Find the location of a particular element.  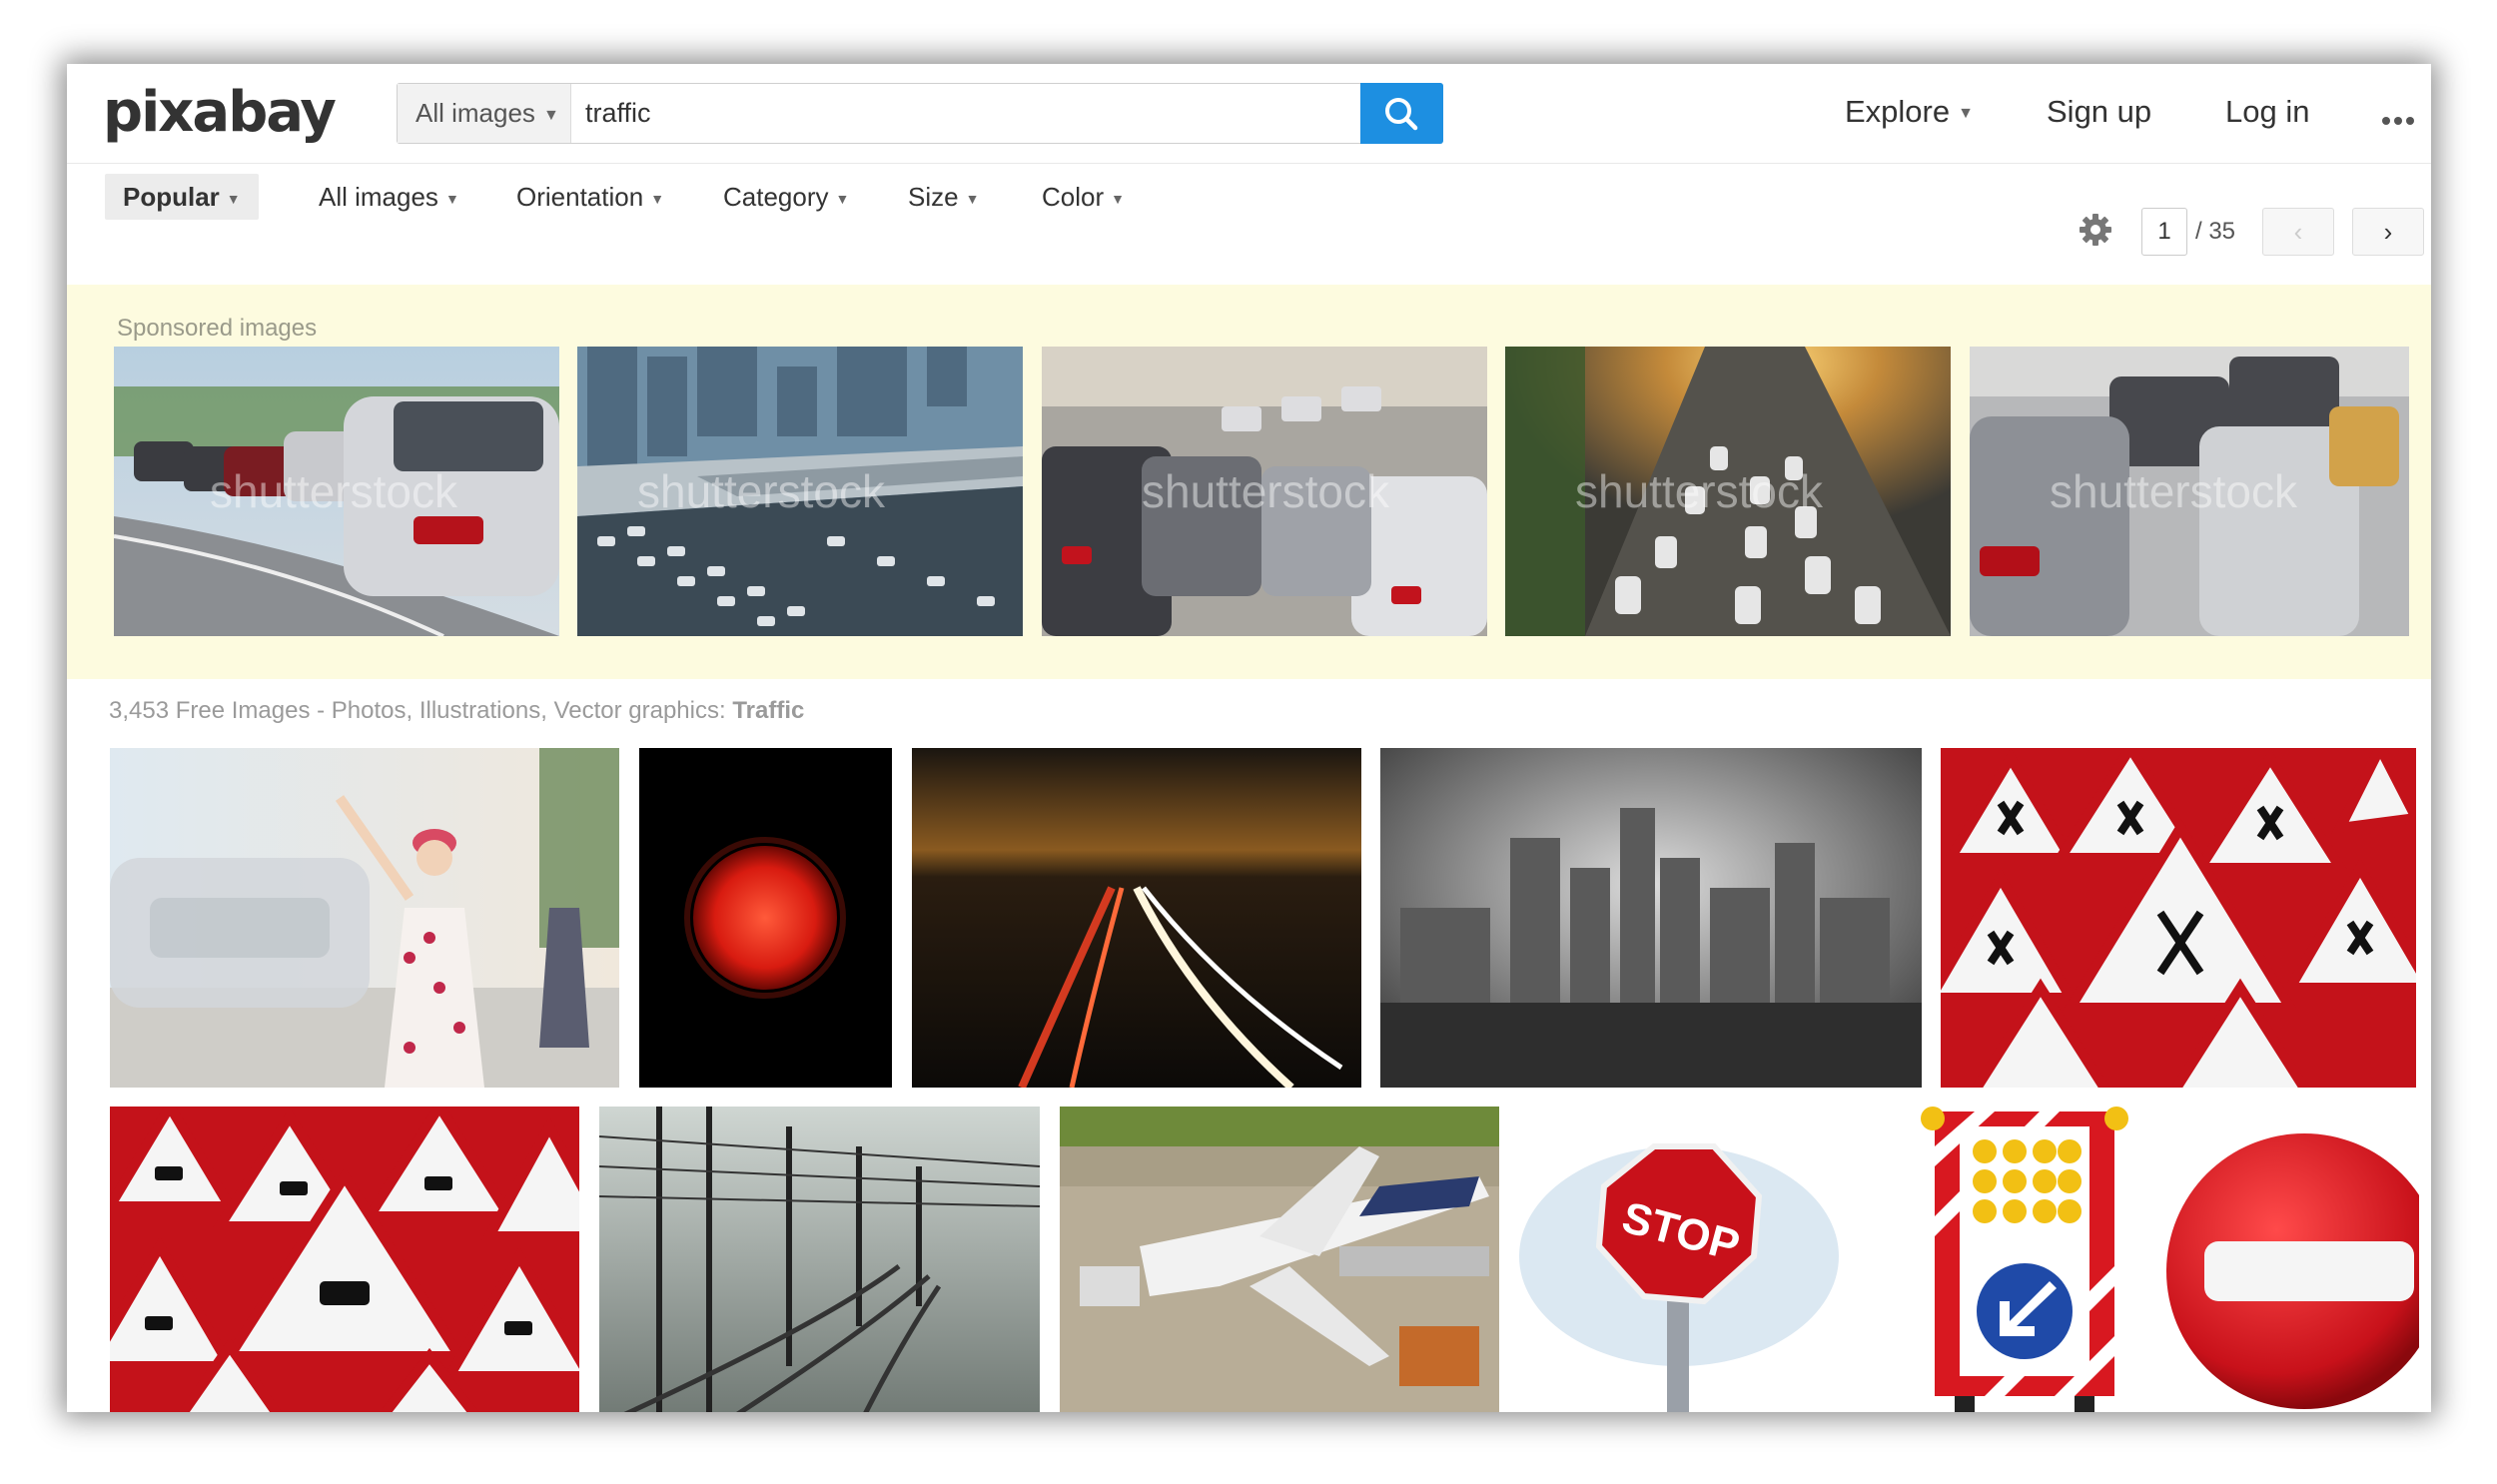

result-image-slippery-signs is located at coordinates (344, 1259).